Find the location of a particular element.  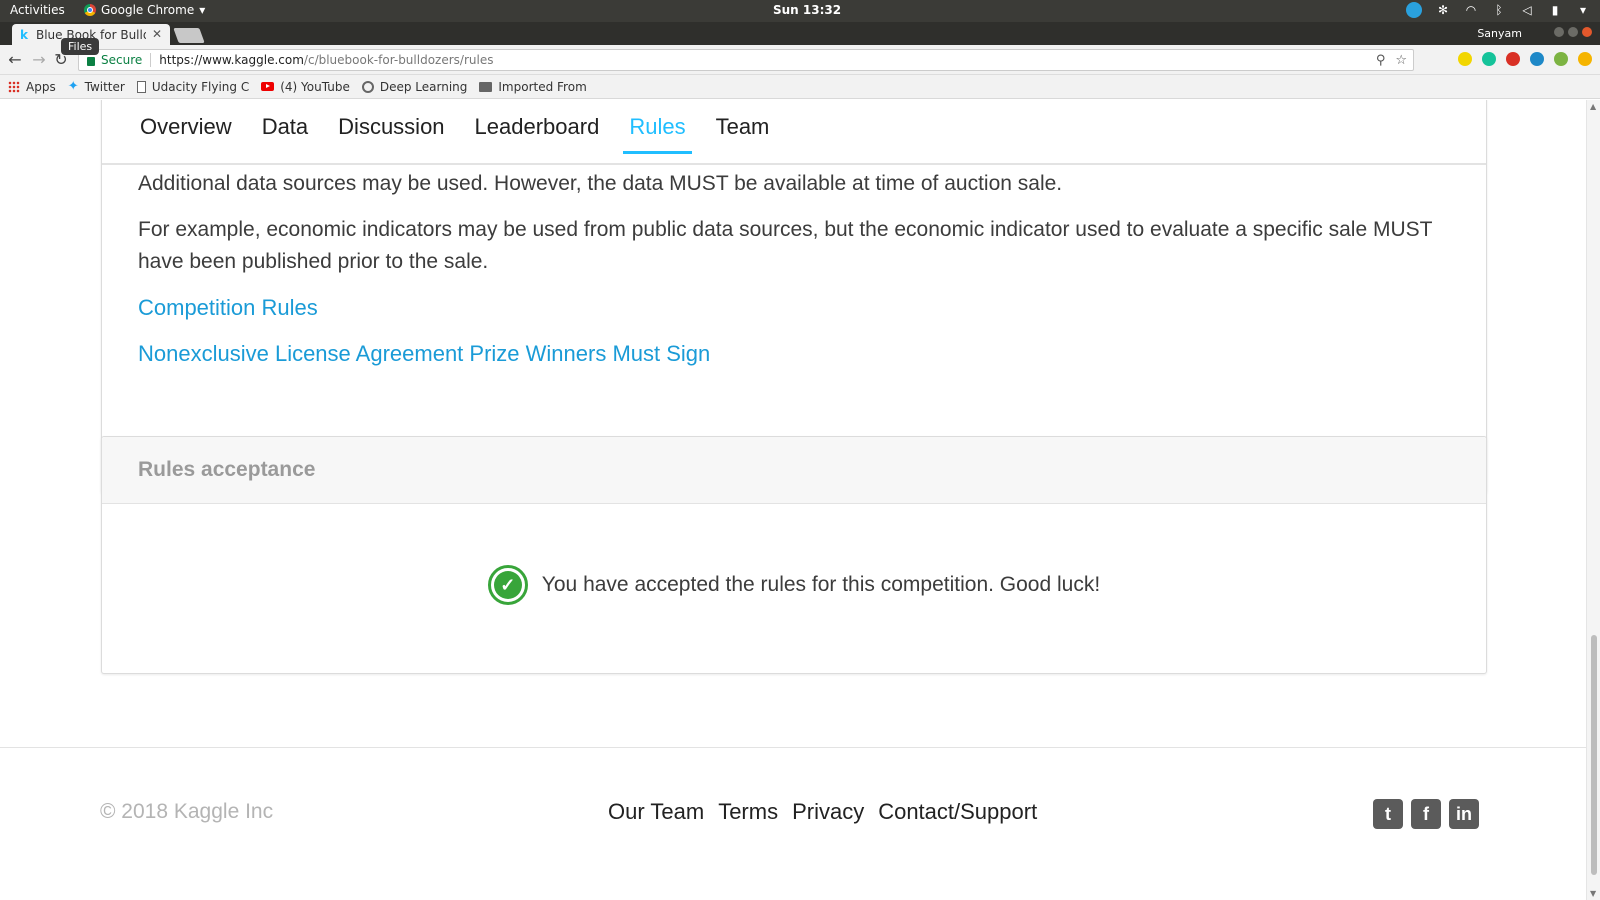

bookmark-twitter: ✦ Twitter is located at coordinates (96, 86).